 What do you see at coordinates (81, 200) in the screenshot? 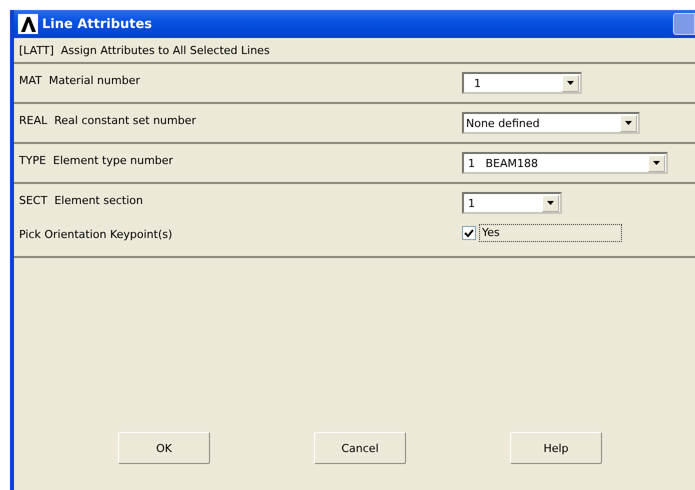
I see `field-label: SECT Element section` at bounding box center [81, 200].